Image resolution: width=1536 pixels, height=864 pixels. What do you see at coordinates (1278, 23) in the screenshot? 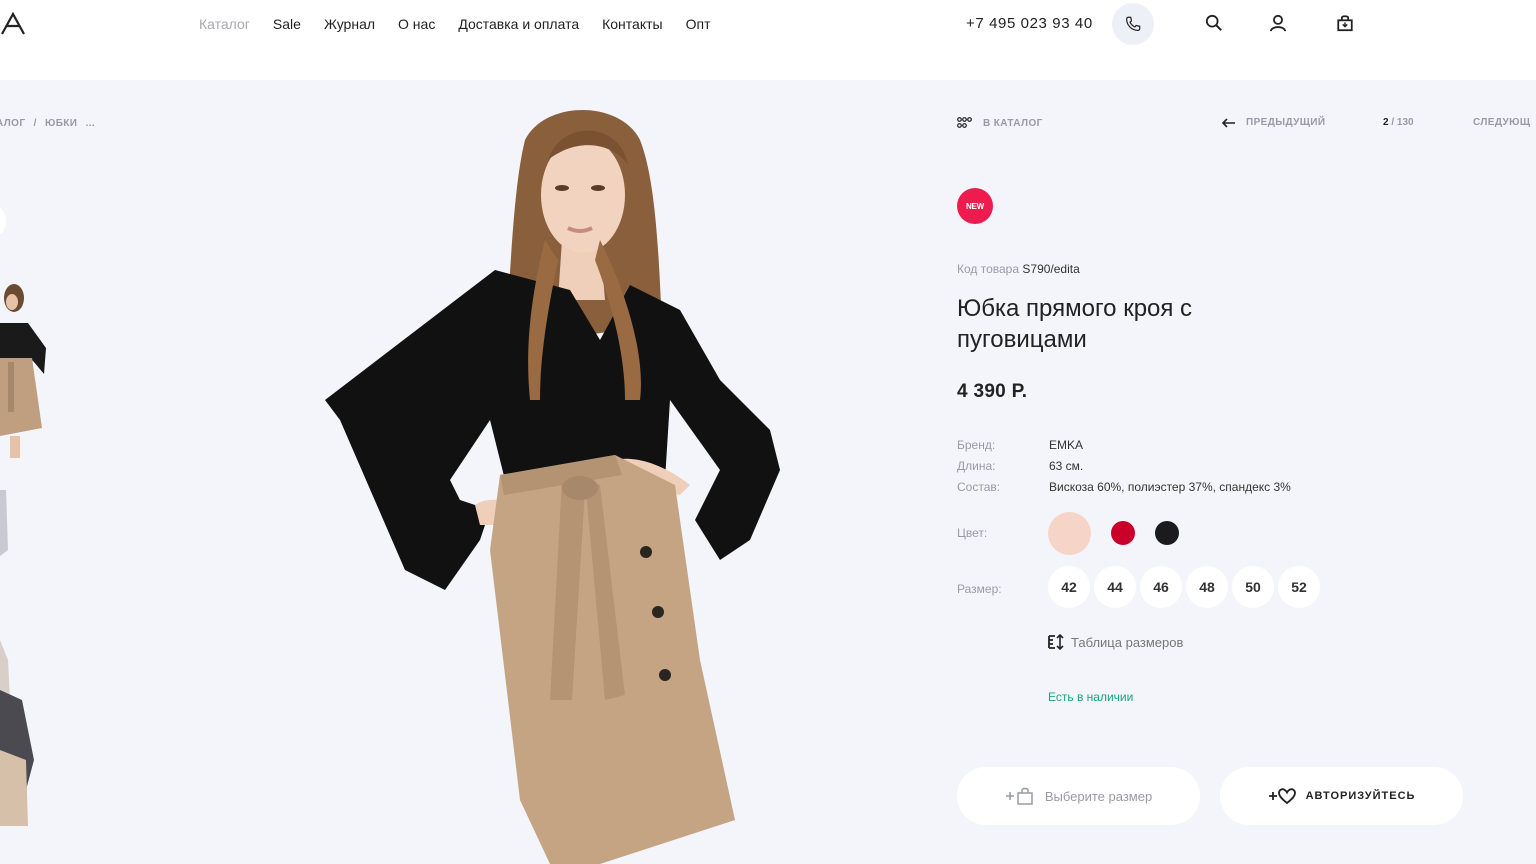
I see `user-icon` at bounding box center [1278, 23].